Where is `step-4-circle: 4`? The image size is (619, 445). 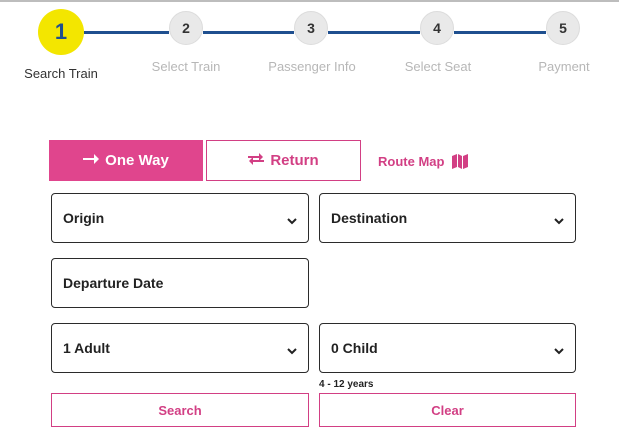
step-4-circle: 4 is located at coordinates (437, 28).